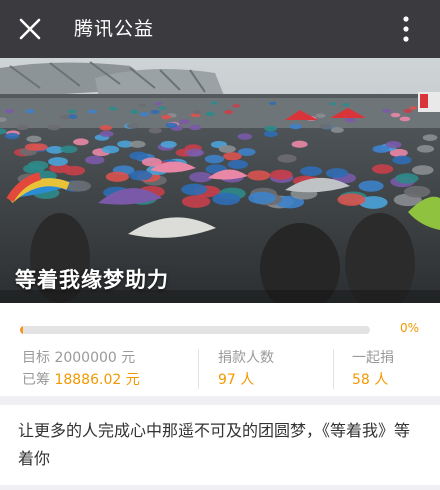 Image resolution: width=440 pixels, height=490 pixels. I want to click on donors-unit: 人, so click(247, 380).